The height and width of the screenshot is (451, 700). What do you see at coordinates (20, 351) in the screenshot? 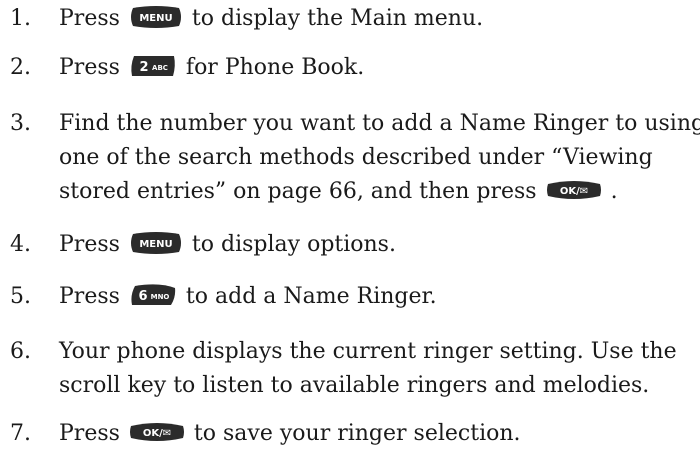
I see `step-number: 6.` at bounding box center [20, 351].